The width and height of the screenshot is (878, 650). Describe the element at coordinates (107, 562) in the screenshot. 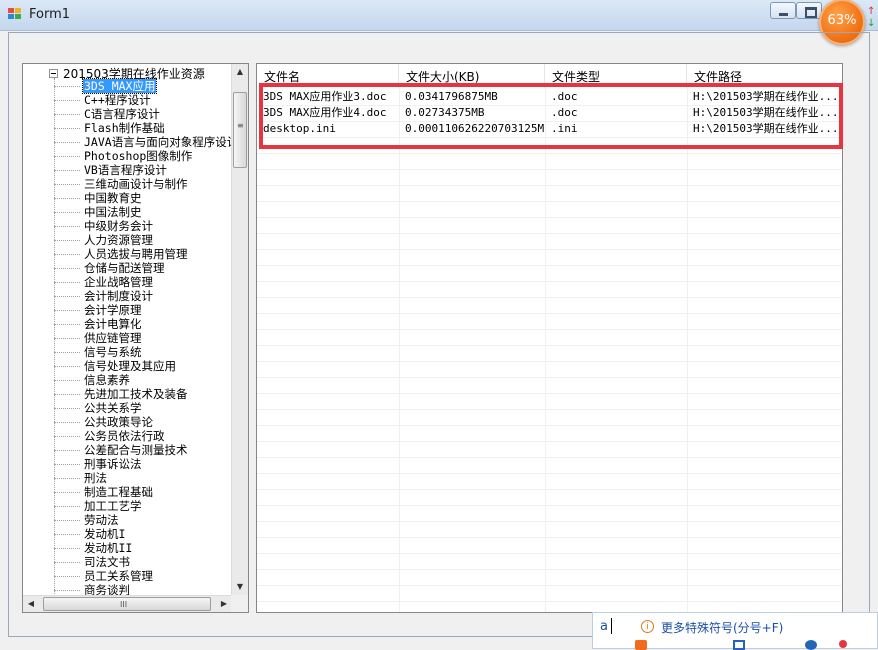

I see `tree-node-label: 司法文书` at that location.